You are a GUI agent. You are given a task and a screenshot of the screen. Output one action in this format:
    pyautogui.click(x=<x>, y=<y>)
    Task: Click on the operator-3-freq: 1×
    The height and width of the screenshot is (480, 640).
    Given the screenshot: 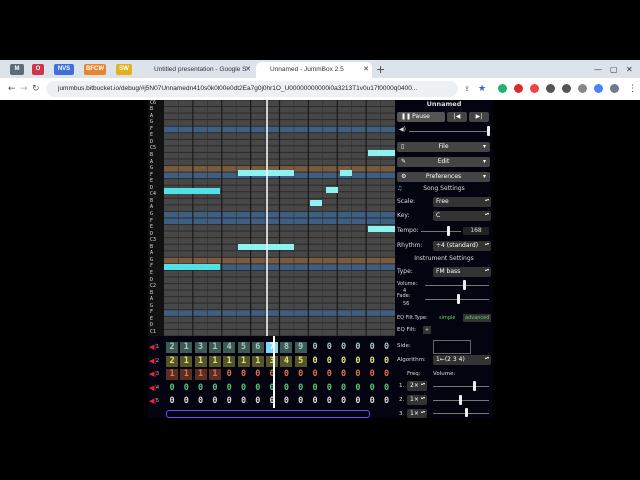 What is the action you would take?
    pyautogui.click(x=417, y=413)
    